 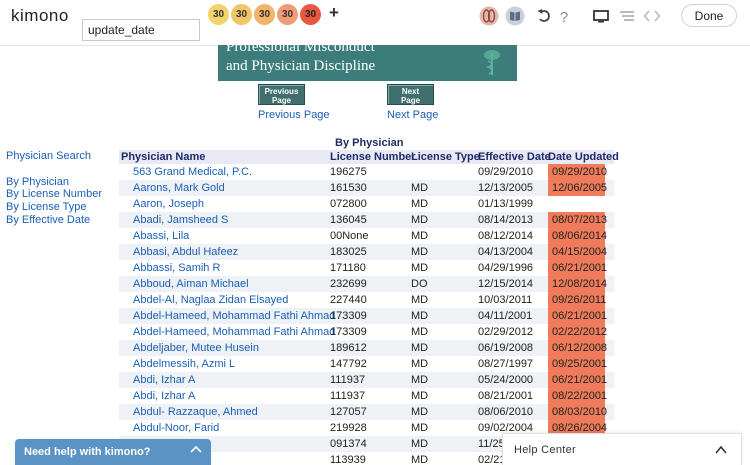 What do you see at coordinates (545, 16) in the screenshot?
I see `undo-icon` at bounding box center [545, 16].